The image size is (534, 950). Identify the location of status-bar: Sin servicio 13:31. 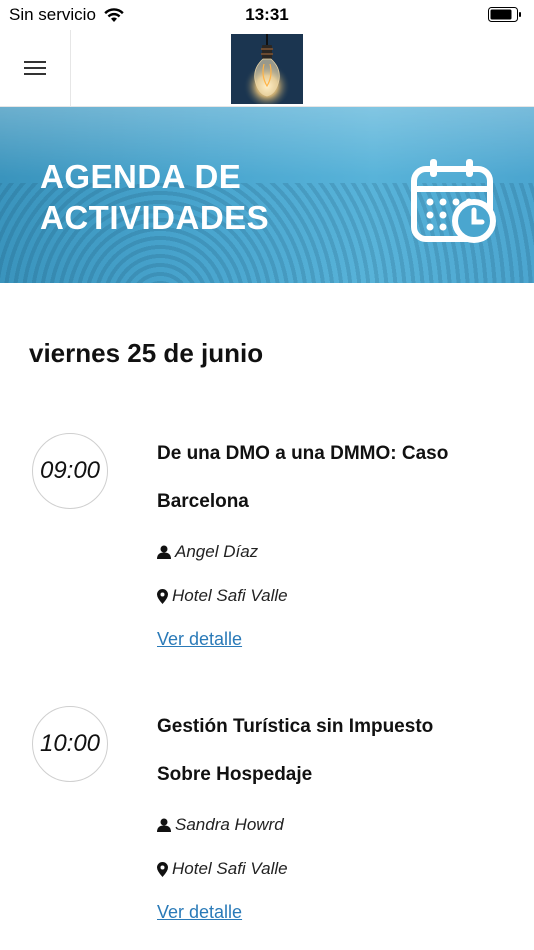
(267, 15).